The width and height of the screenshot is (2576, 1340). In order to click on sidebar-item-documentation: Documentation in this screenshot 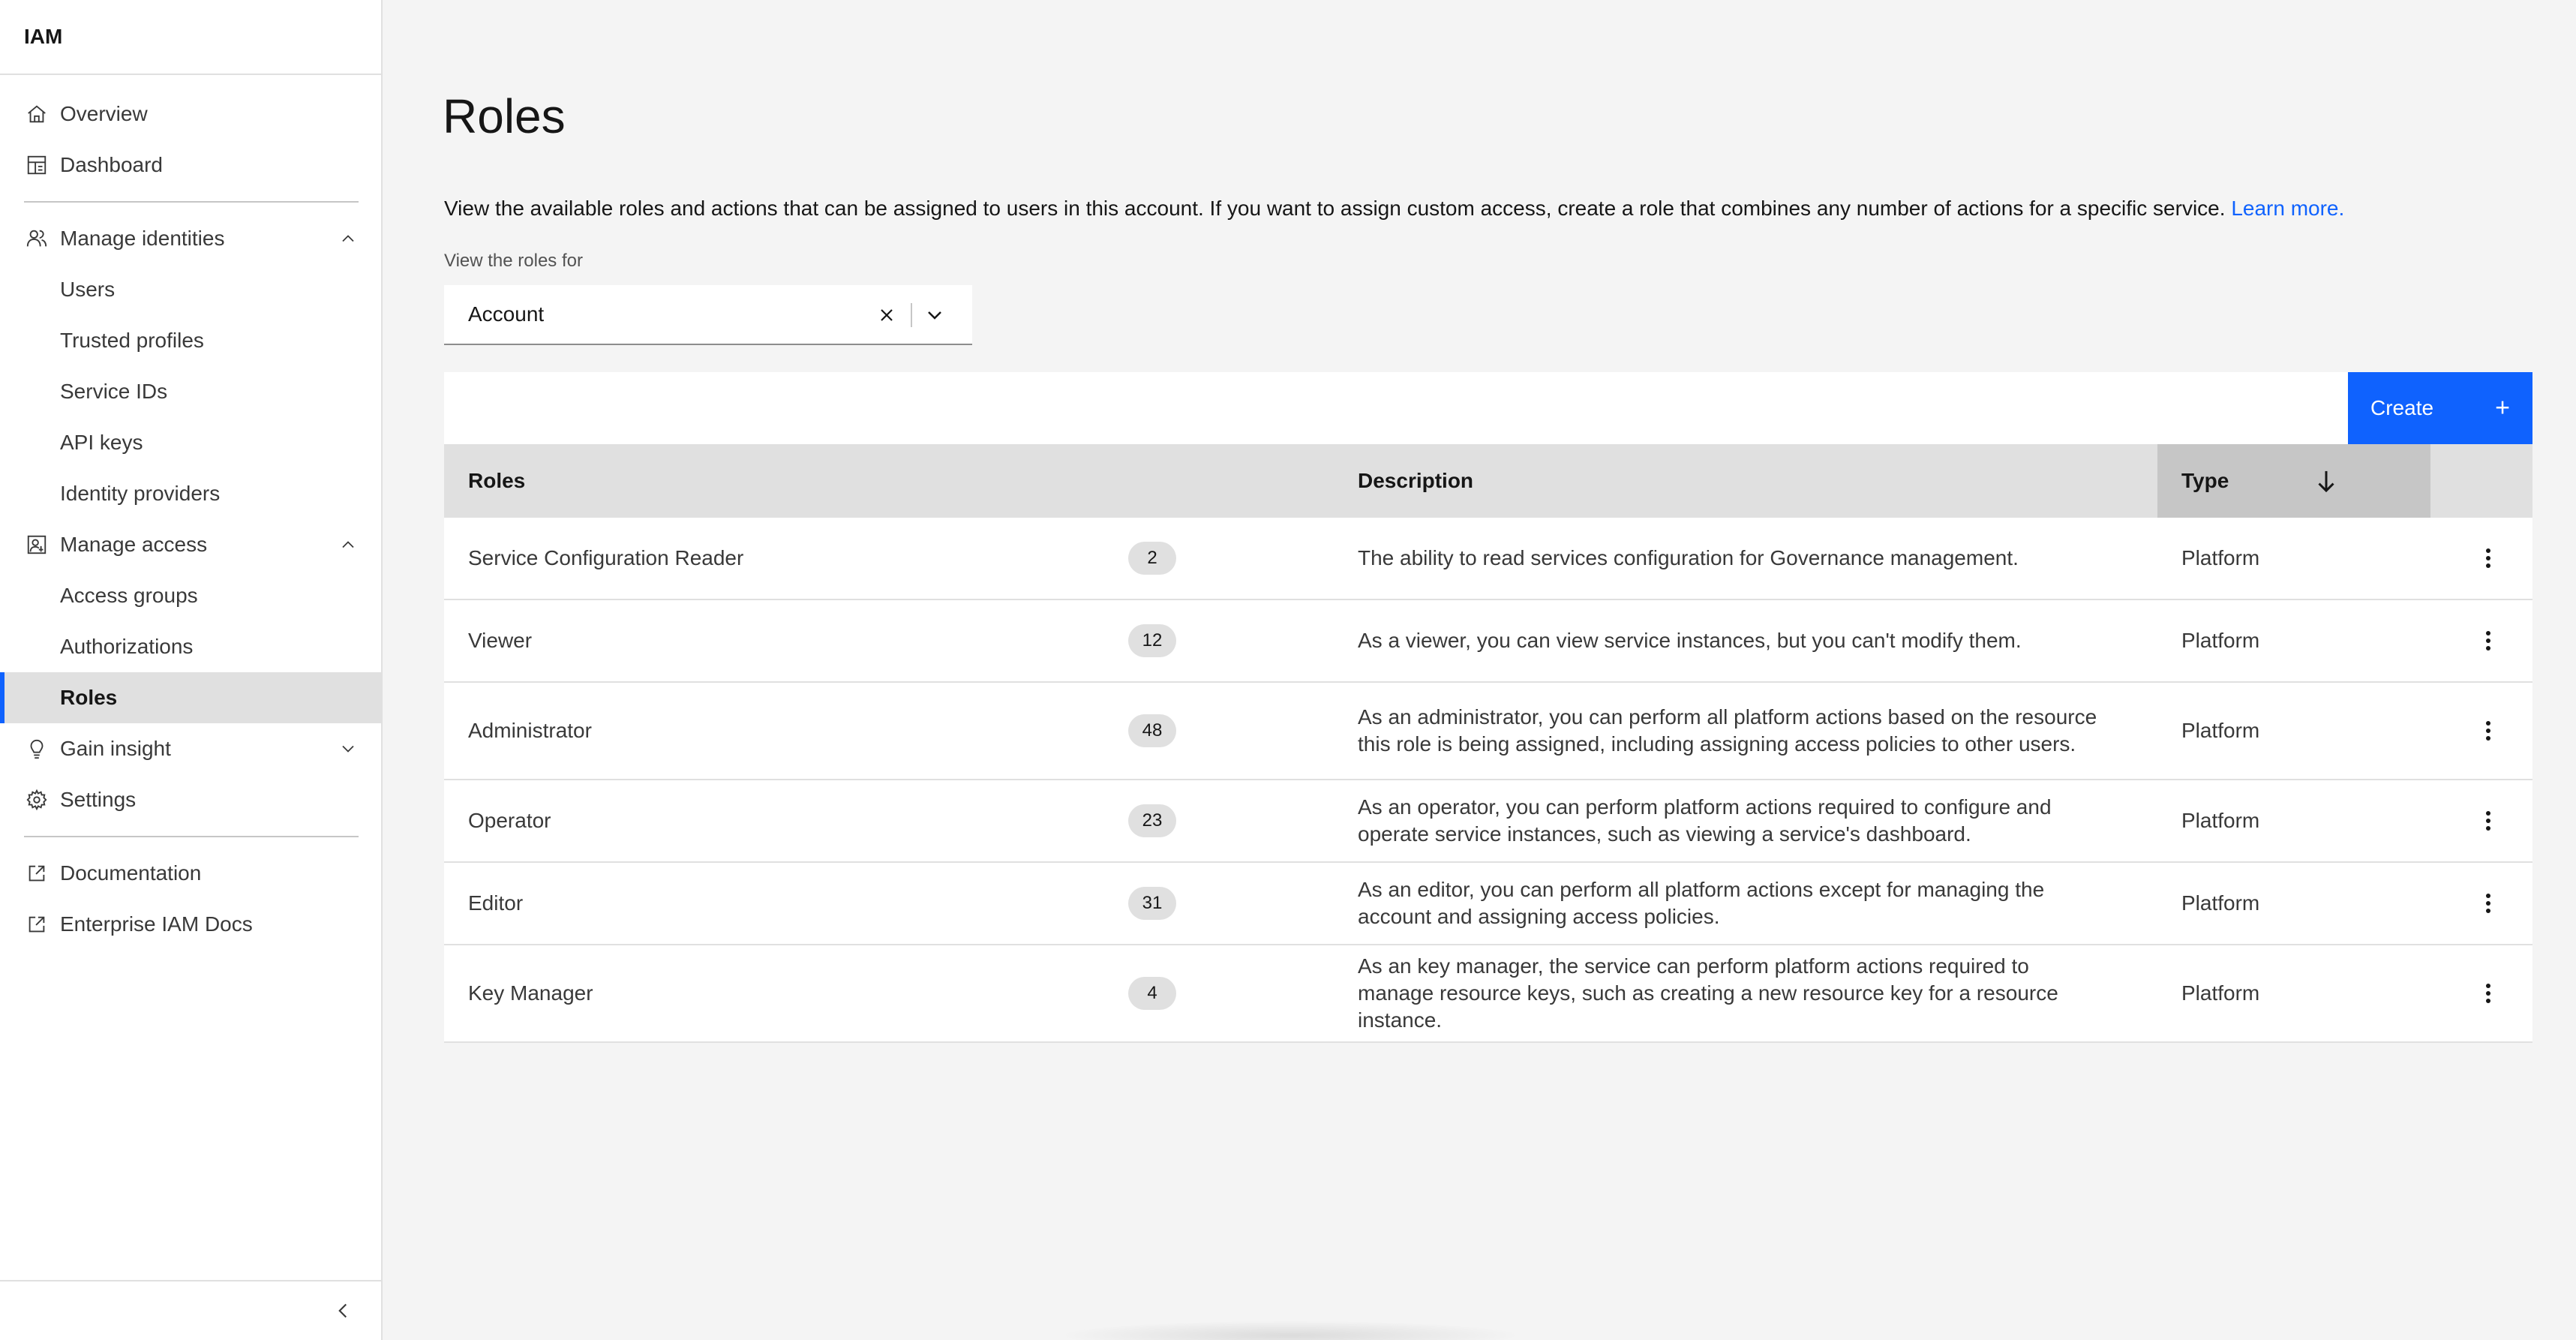, I will do `click(190, 873)`.